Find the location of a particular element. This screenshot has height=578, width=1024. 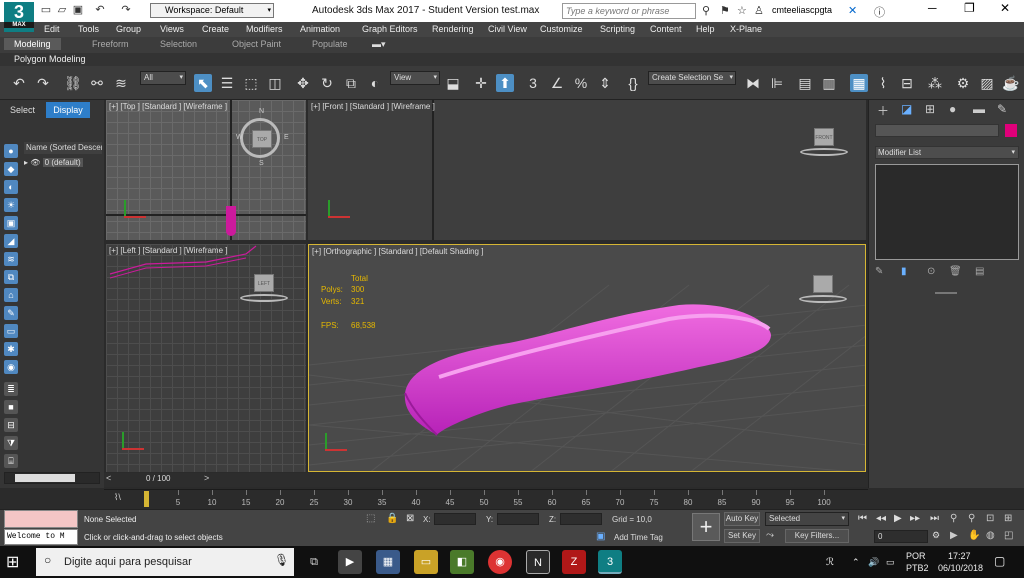

microphone-icon: 🎙 is located at coordinates (281, 560).